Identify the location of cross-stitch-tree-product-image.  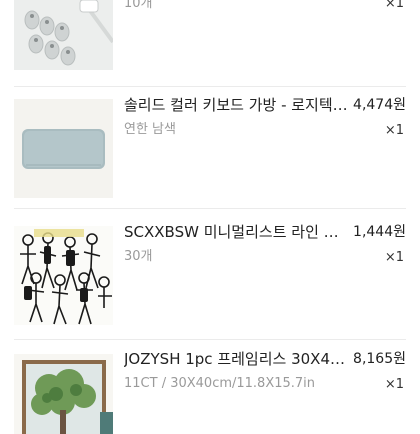
(63, 394).